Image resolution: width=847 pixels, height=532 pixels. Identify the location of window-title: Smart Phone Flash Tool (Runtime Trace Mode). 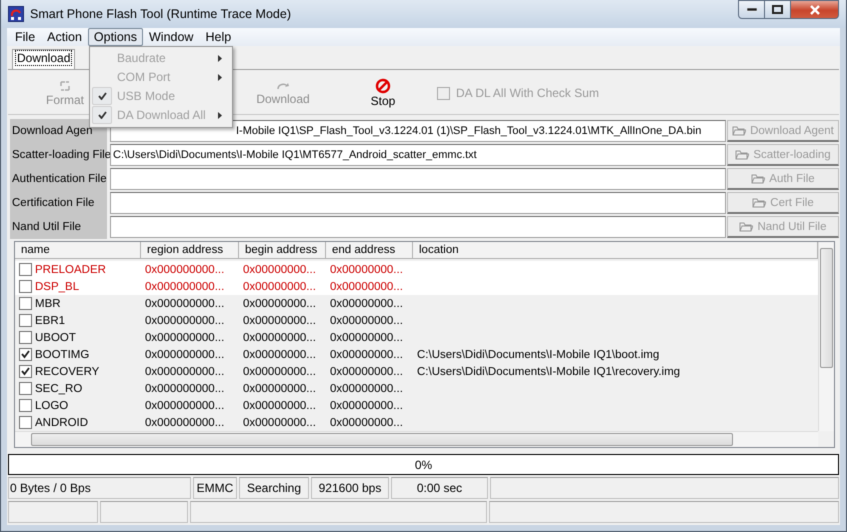
(160, 13).